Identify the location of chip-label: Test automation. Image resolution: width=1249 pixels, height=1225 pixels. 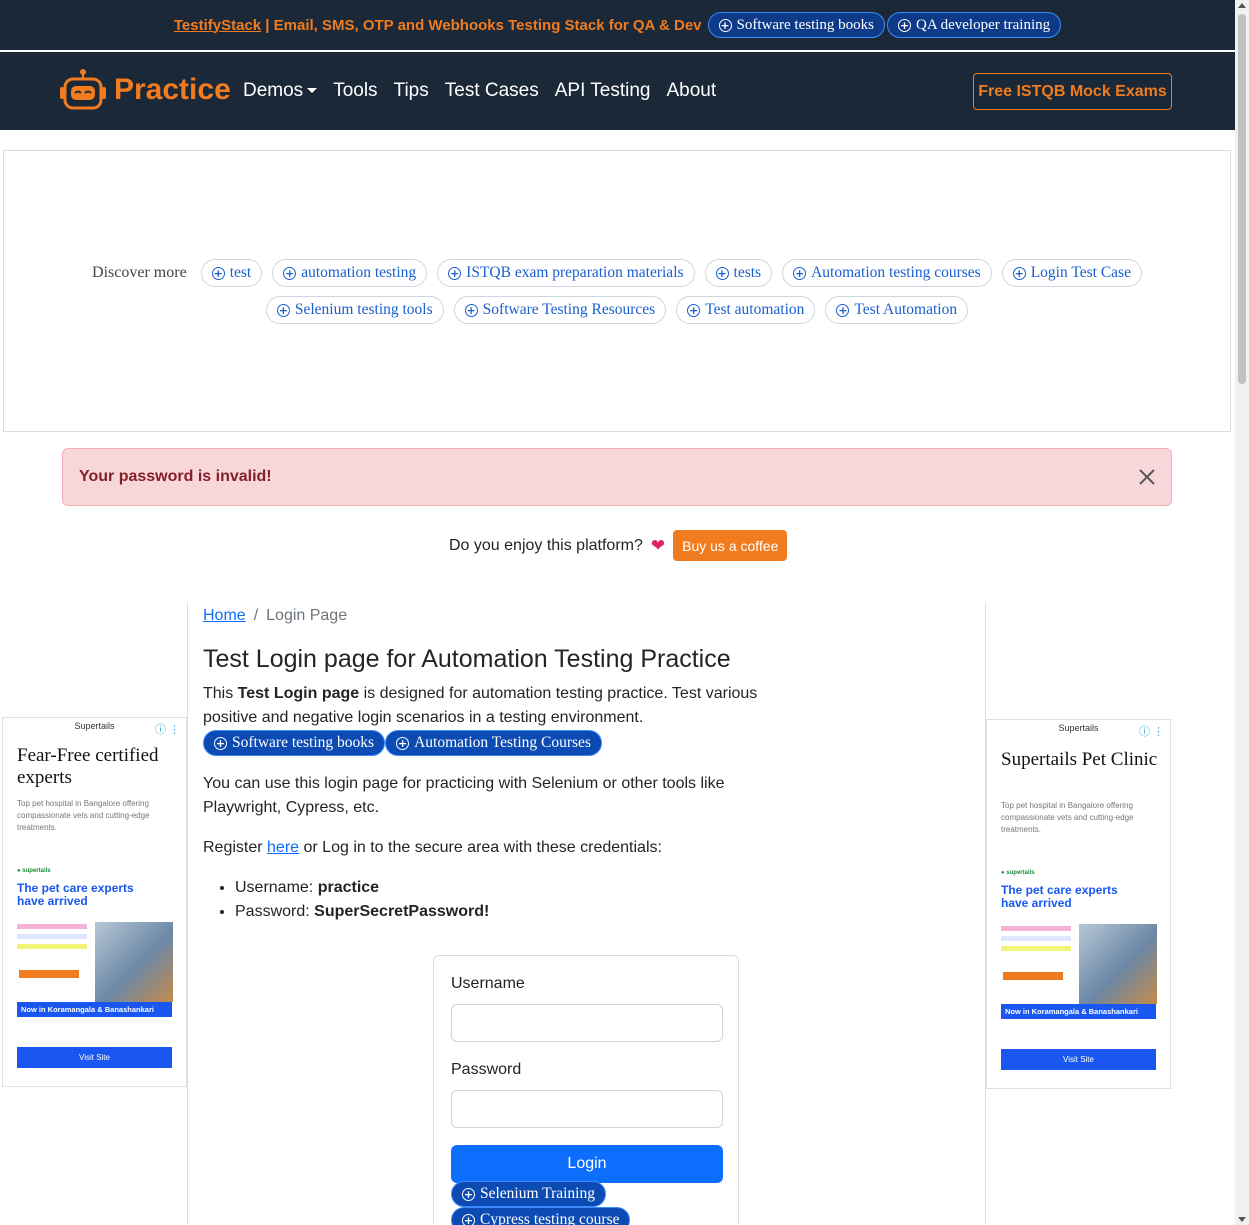
(755, 309).